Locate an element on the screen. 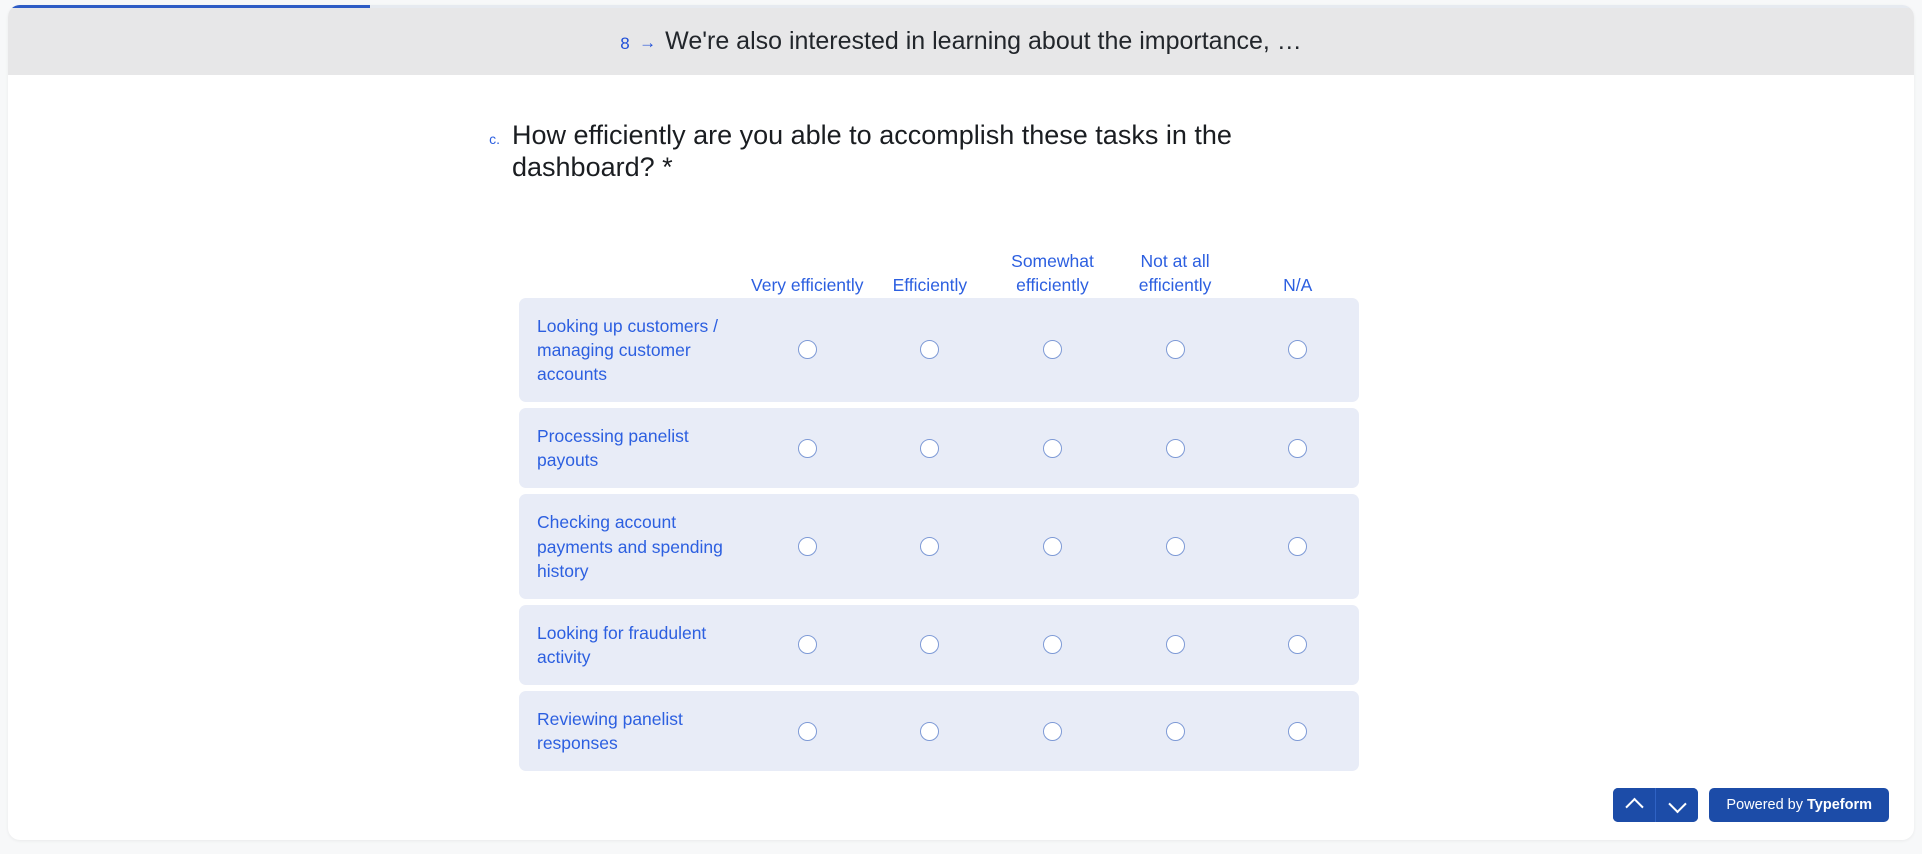 The height and width of the screenshot is (854, 1922). table-row: Processing panelist payouts is located at coordinates (939, 448).